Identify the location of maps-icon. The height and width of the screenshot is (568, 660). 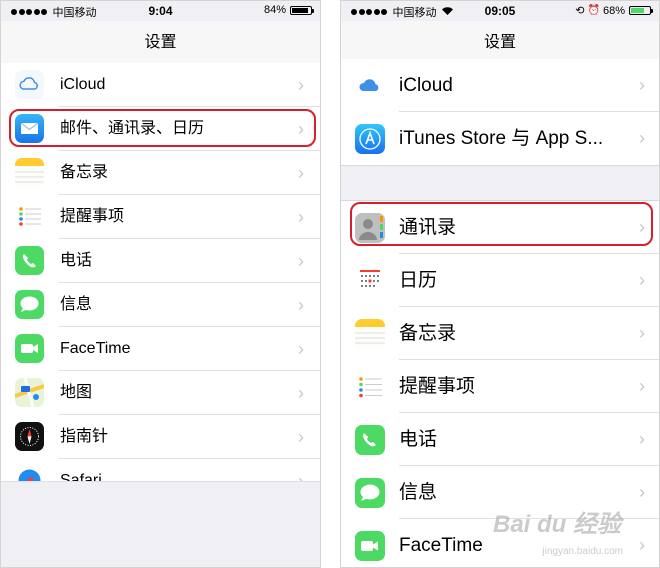
(29, 392).